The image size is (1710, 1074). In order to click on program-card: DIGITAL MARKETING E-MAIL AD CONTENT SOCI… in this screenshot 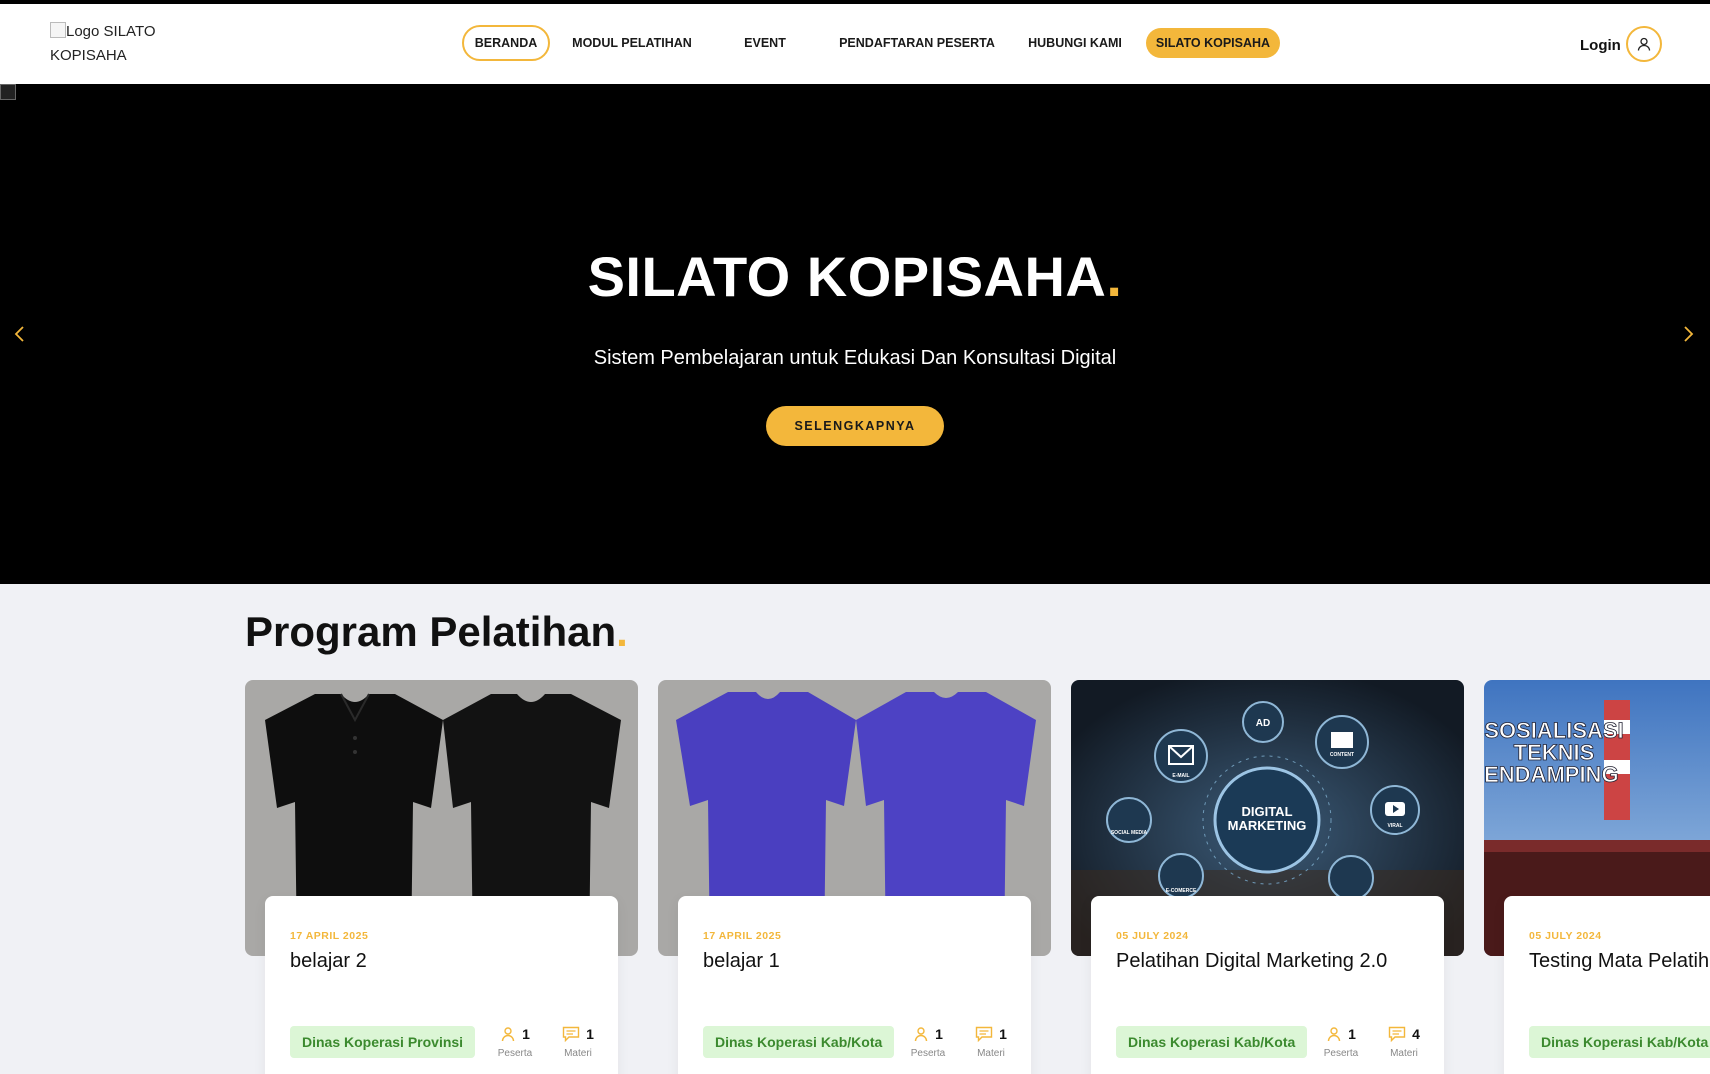, I will do `click(1267, 877)`.